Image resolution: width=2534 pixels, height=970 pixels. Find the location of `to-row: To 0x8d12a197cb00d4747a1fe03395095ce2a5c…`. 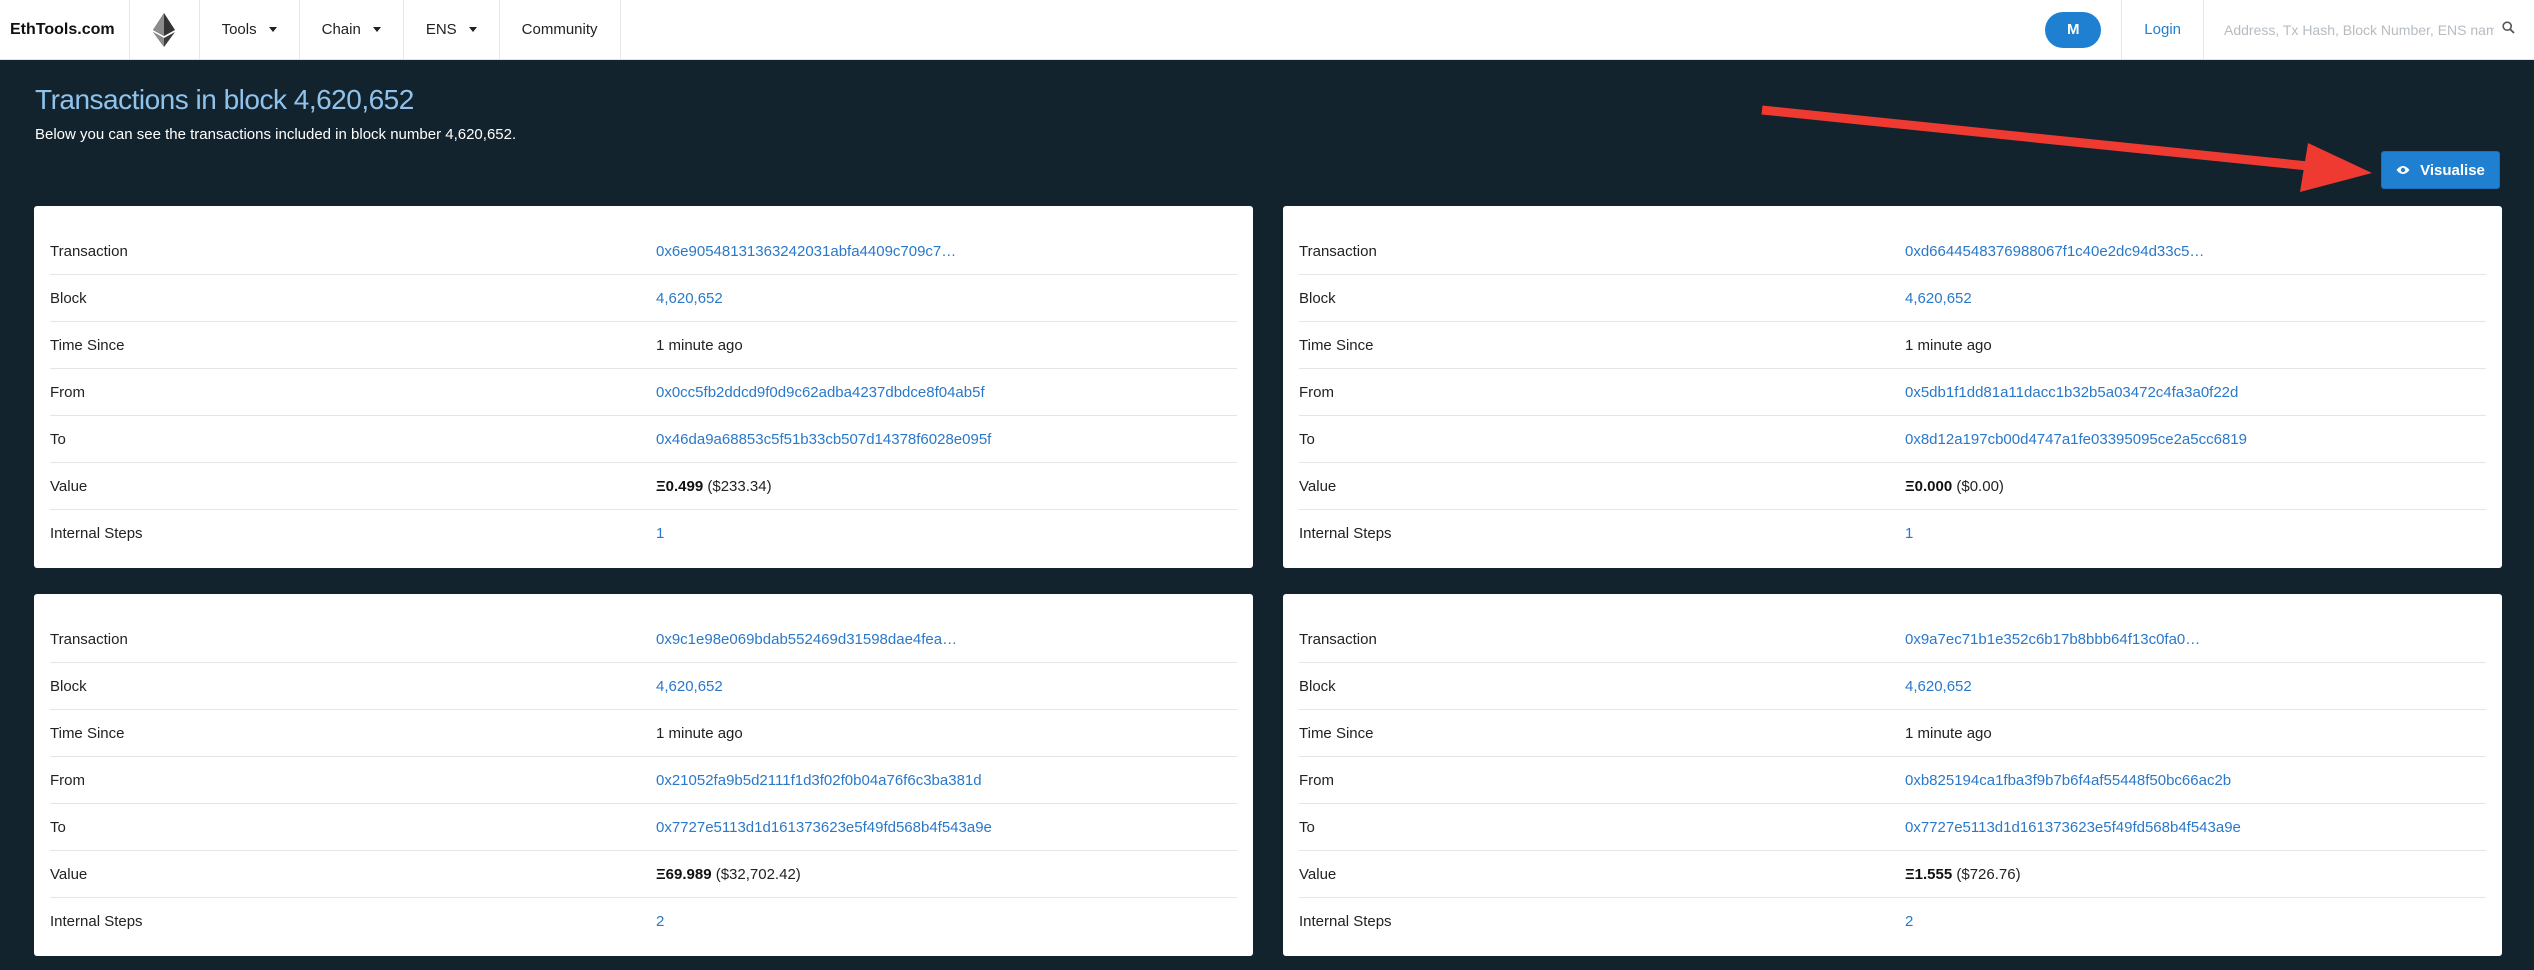

to-row: To 0x8d12a197cb00d4747a1fe03395095ce2a5c… is located at coordinates (1892, 439).